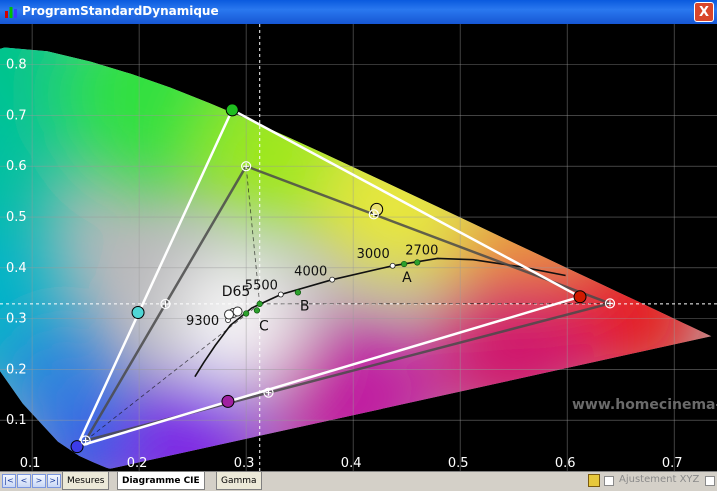 Image resolution: width=717 pixels, height=491 pixels. Describe the element at coordinates (137, 463) in the screenshot. I see `x-tick-label: 0.2` at that location.